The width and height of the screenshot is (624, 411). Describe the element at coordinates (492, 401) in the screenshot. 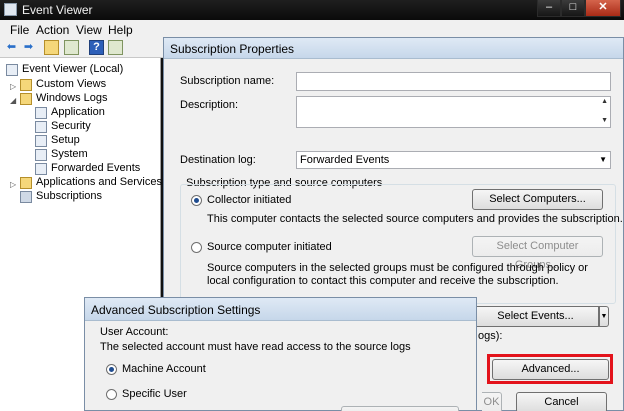

I see `ok-button: OK` at that location.